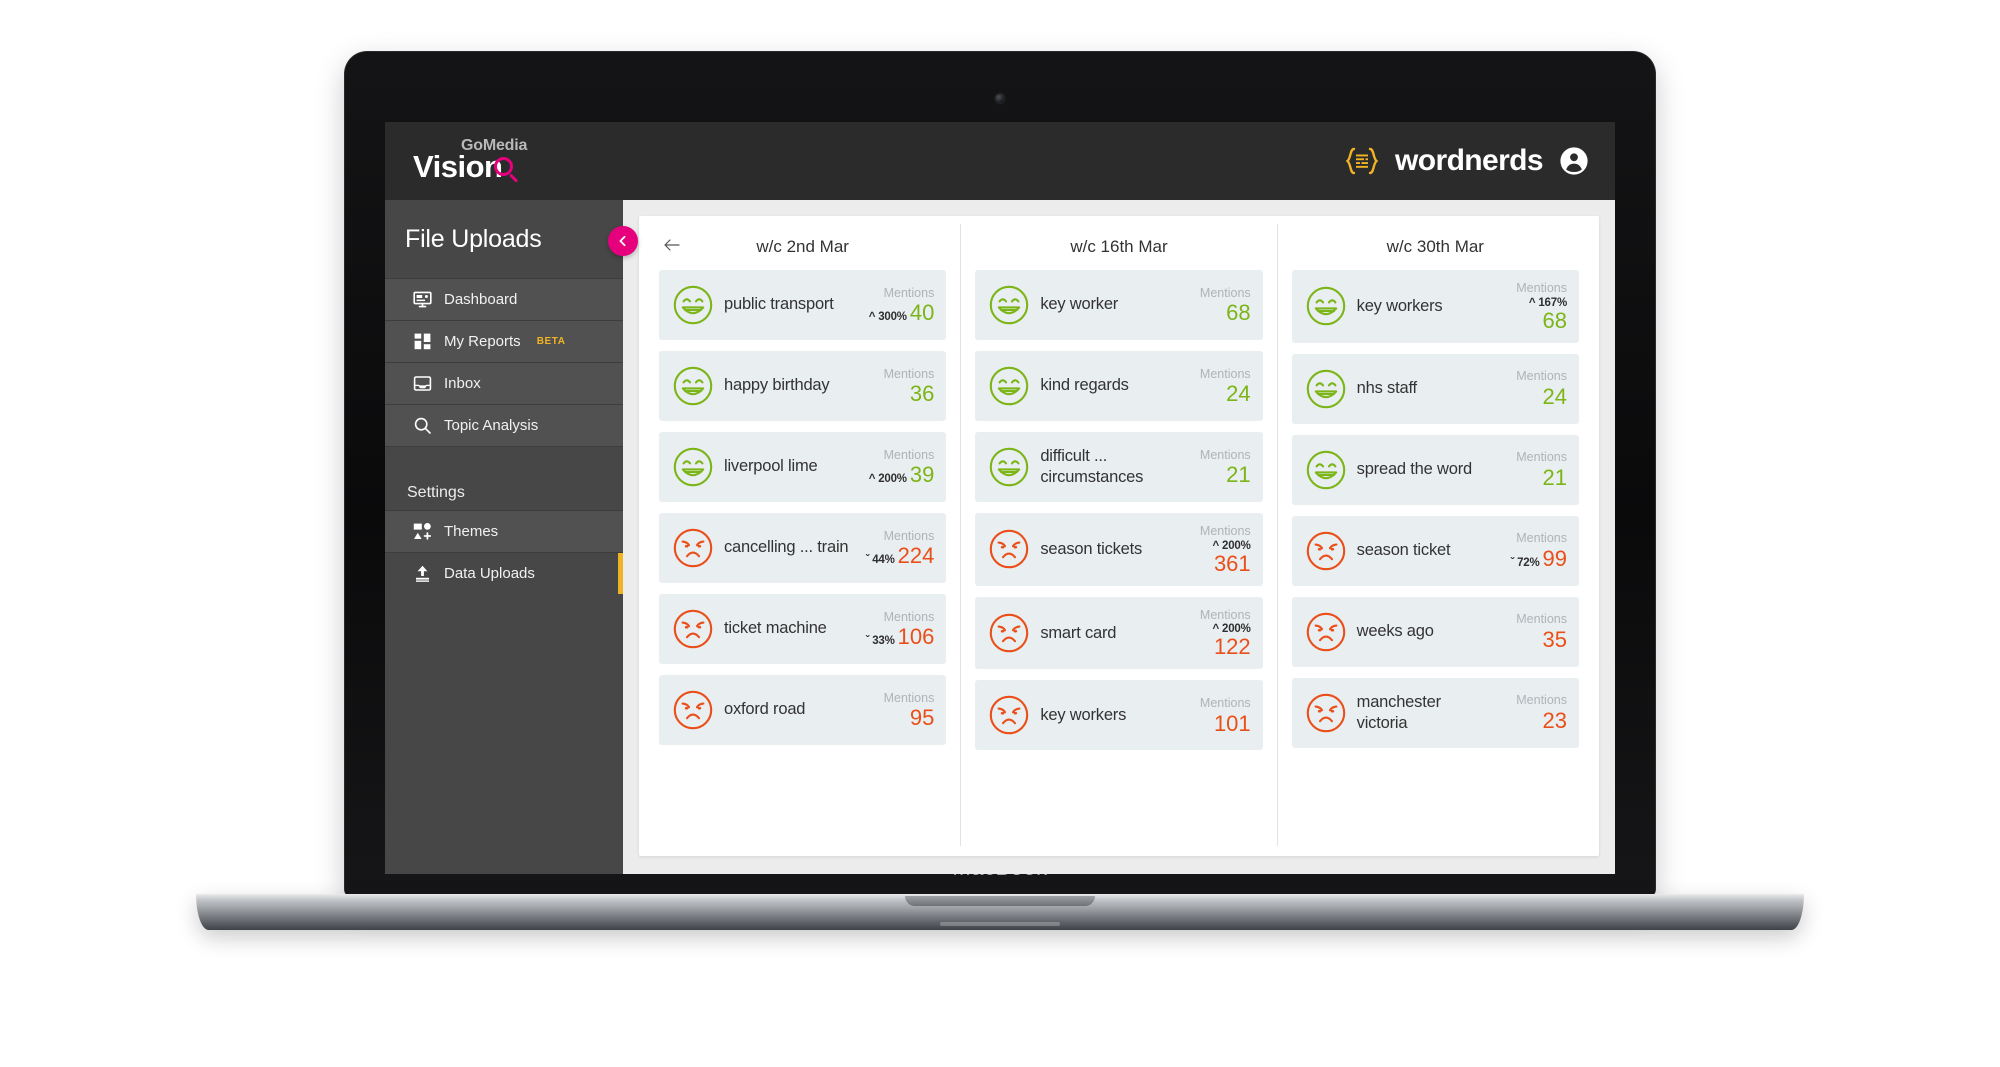 This screenshot has width=2000, height=1067. Describe the element at coordinates (1119, 305) in the screenshot. I see `theme-card: key worker Mentions 68` at that location.